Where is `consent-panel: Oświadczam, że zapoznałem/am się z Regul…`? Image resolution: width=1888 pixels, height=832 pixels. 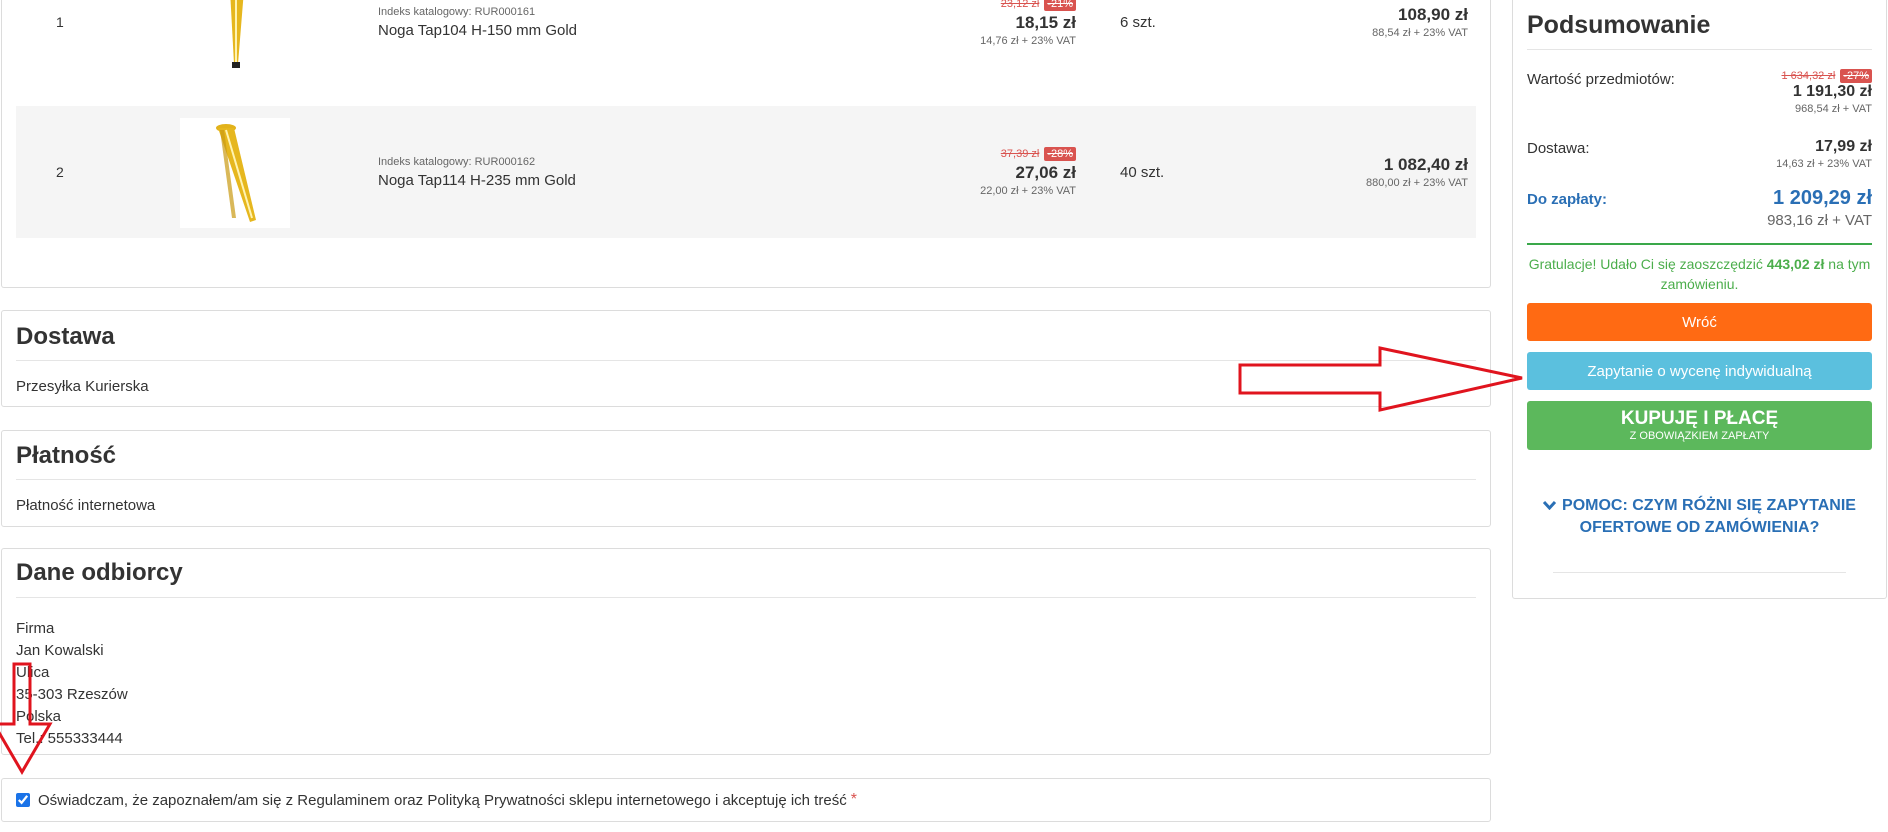 consent-panel: Oświadczam, że zapoznałem/am się z Regul… is located at coordinates (746, 800).